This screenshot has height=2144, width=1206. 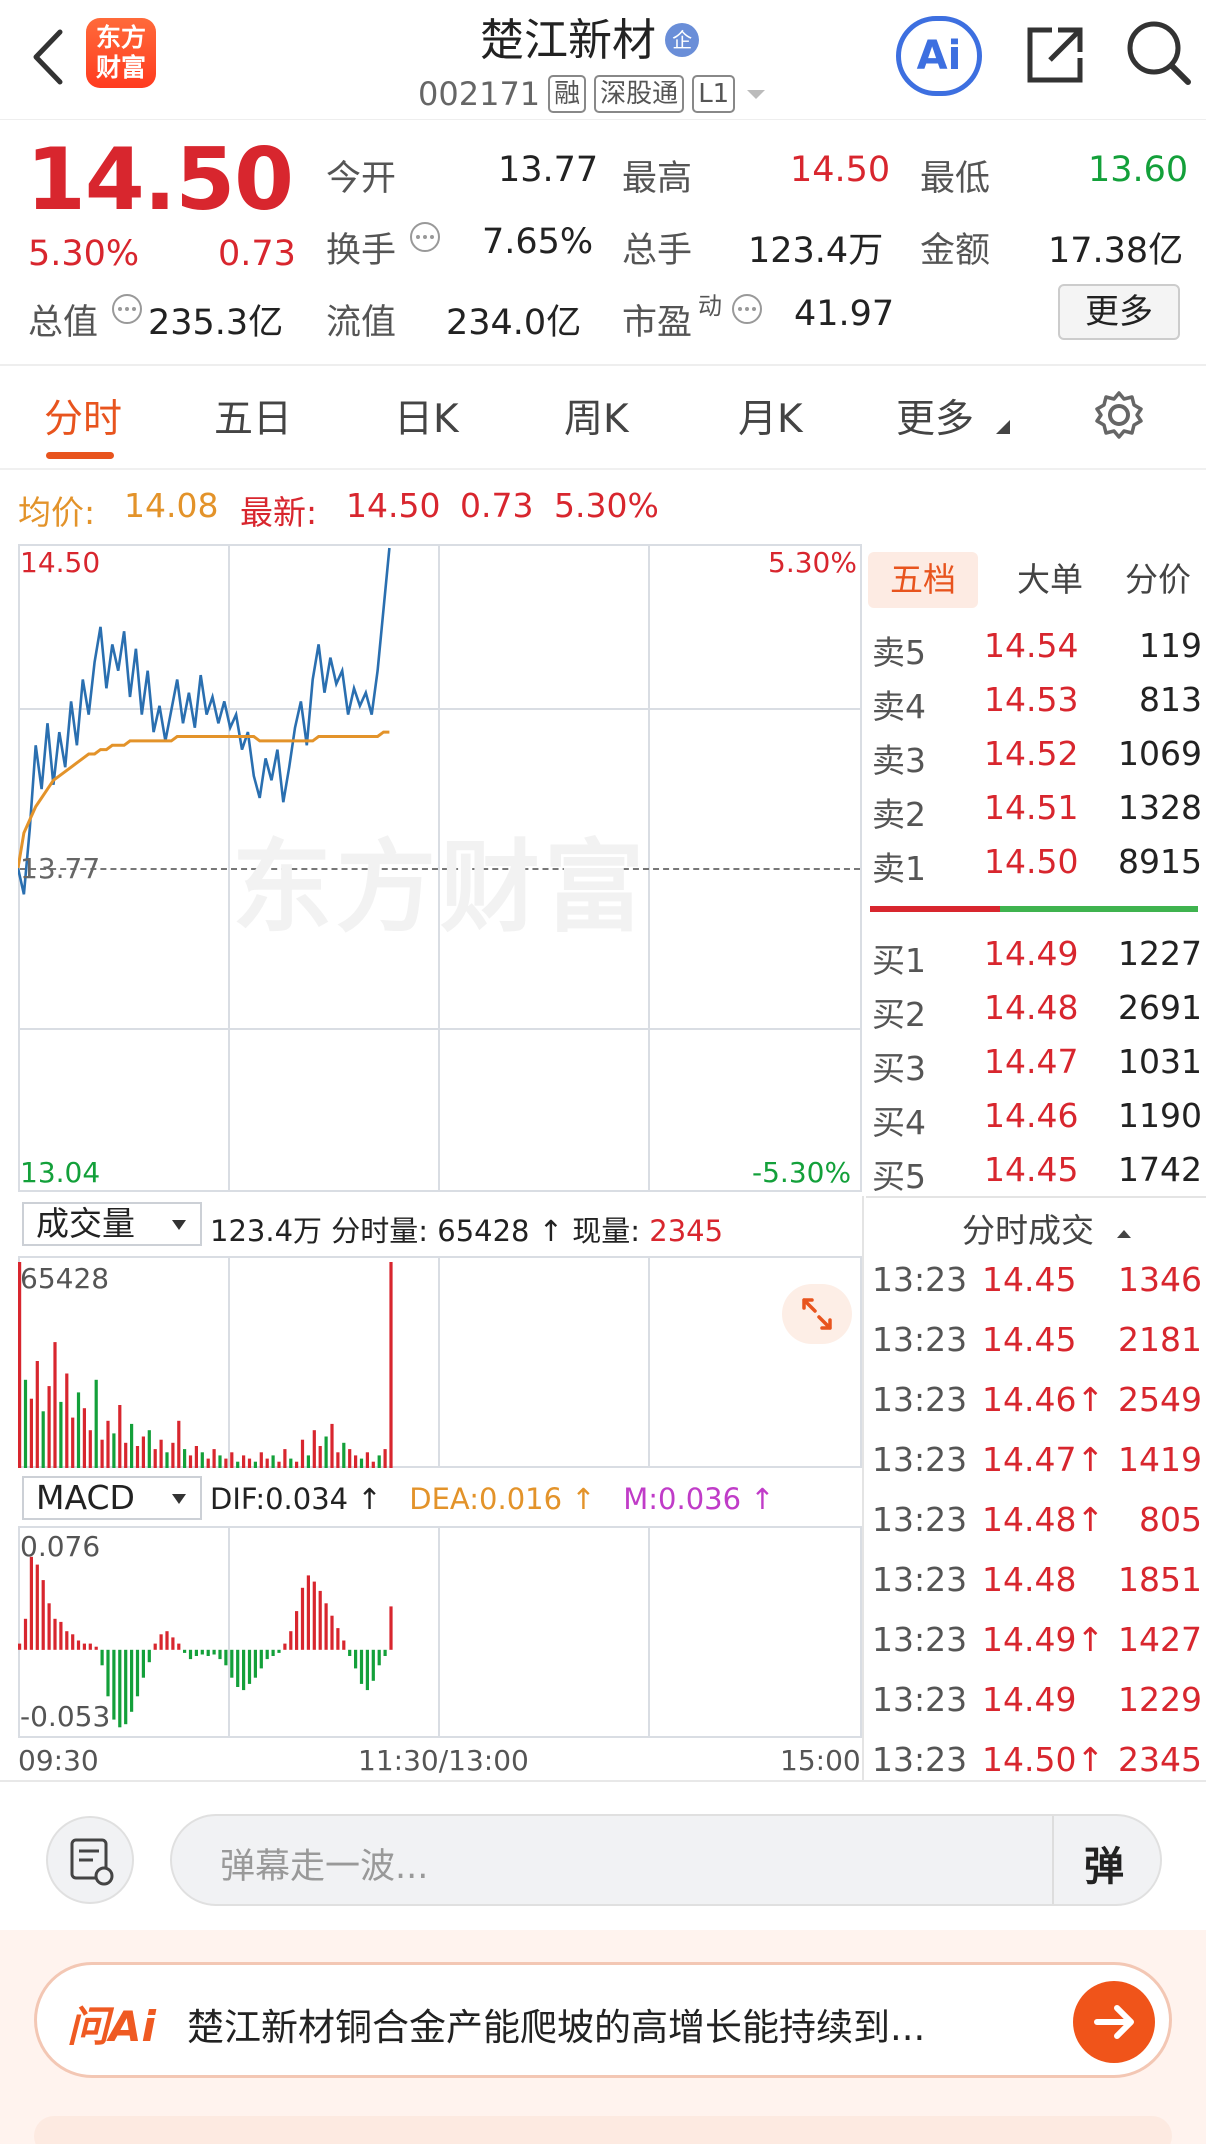 What do you see at coordinates (1104, 1863) in the screenshot?
I see `barrage-send-button: 弹` at bounding box center [1104, 1863].